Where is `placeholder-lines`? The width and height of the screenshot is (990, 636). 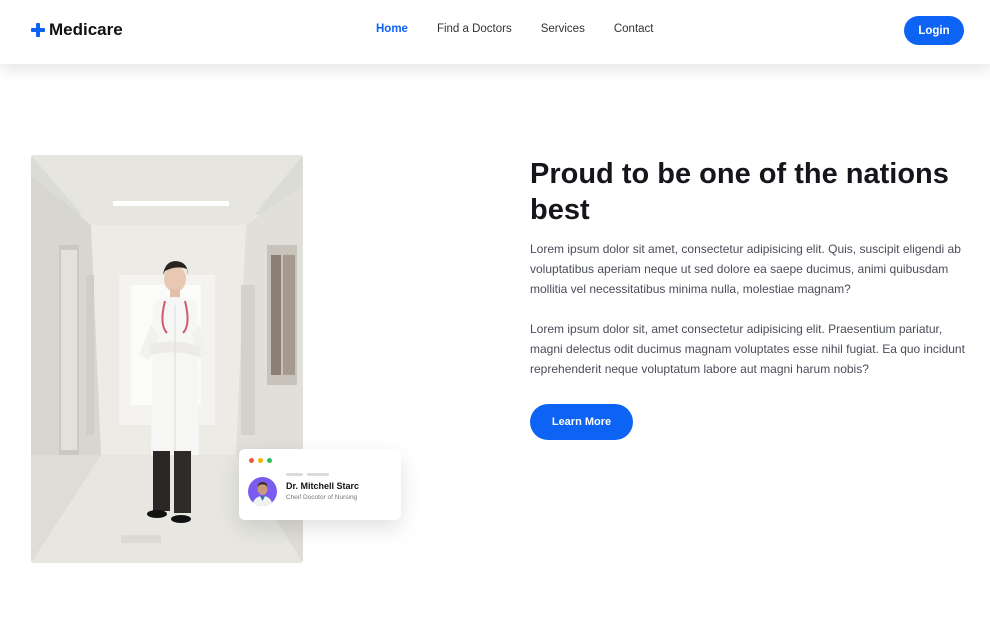 placeholder-lines is located at coordinates (307, 474).